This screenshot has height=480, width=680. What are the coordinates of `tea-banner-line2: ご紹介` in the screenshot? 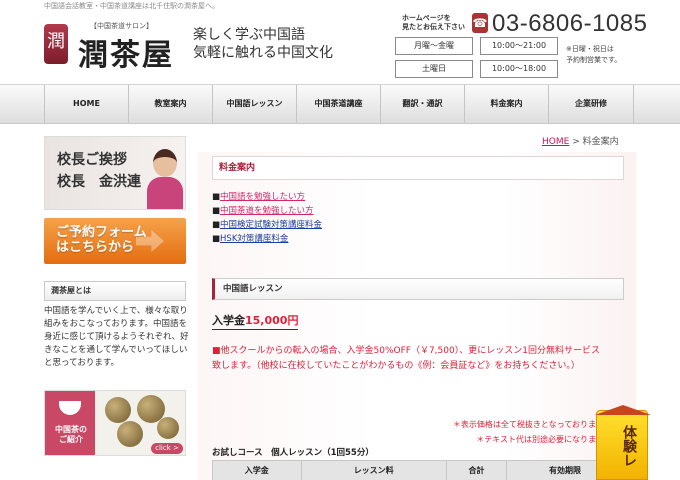 It's located at (71, 439).